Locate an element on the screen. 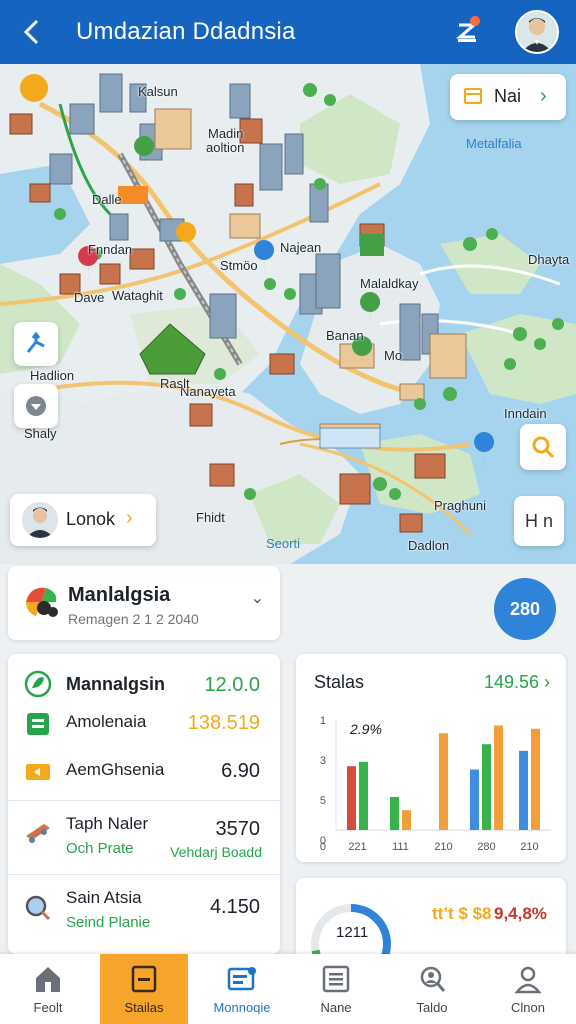  transport-button is located at coordinates (467, 32).